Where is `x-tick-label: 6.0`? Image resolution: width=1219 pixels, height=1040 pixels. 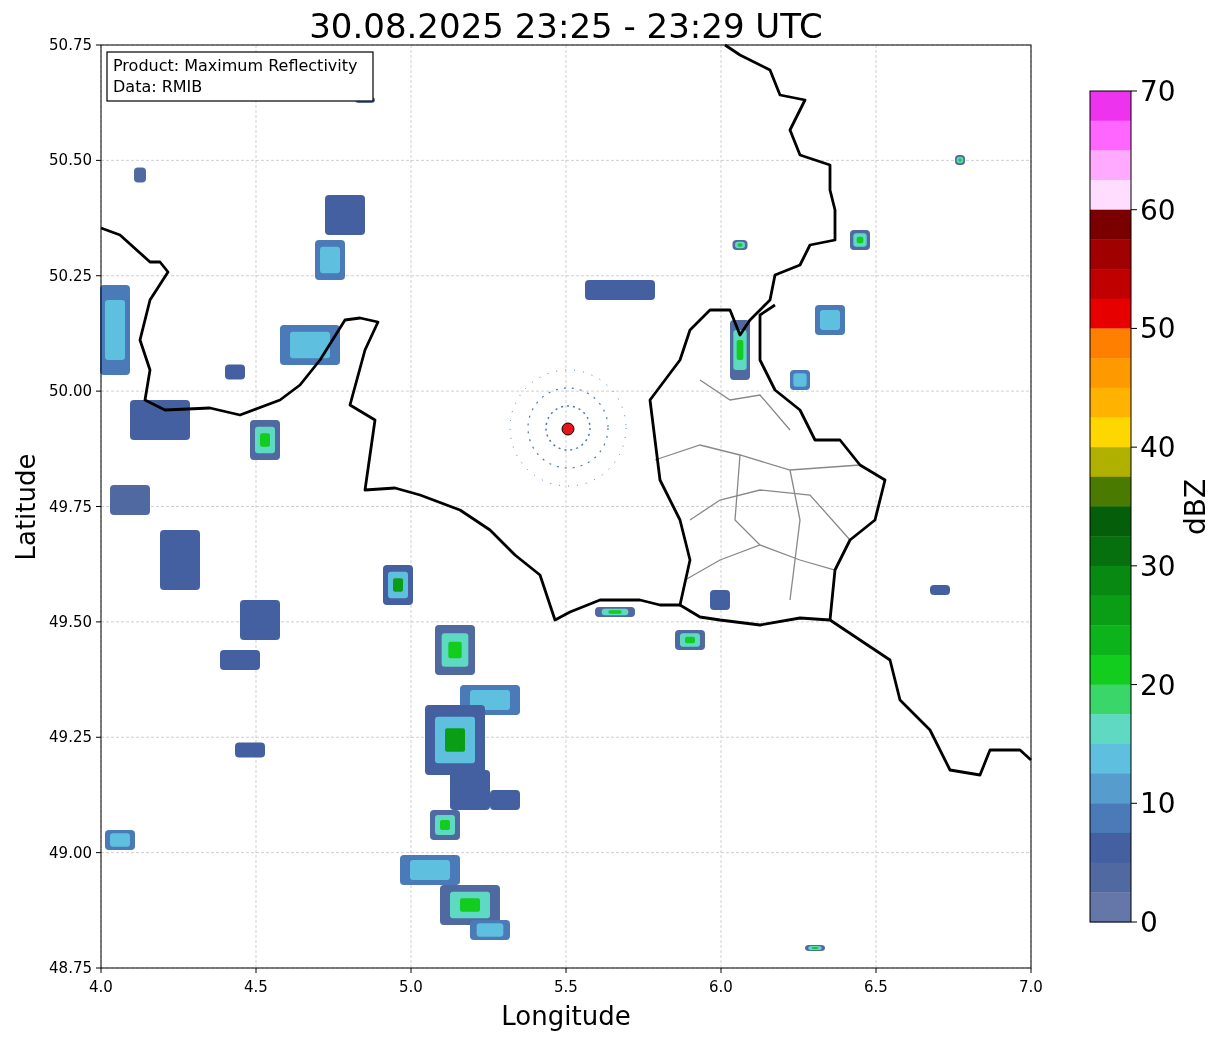
x-tick-label: 6.0 is located at coordinates (721, 987).